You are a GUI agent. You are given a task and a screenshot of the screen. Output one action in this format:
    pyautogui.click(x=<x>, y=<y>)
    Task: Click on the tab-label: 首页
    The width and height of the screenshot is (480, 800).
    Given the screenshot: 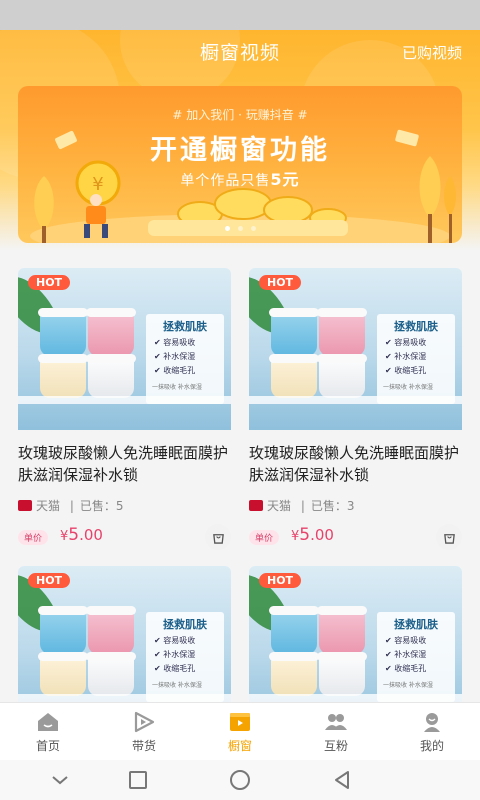 What is the action you would take?
    pyautogui.click(x=47, y=746)
    